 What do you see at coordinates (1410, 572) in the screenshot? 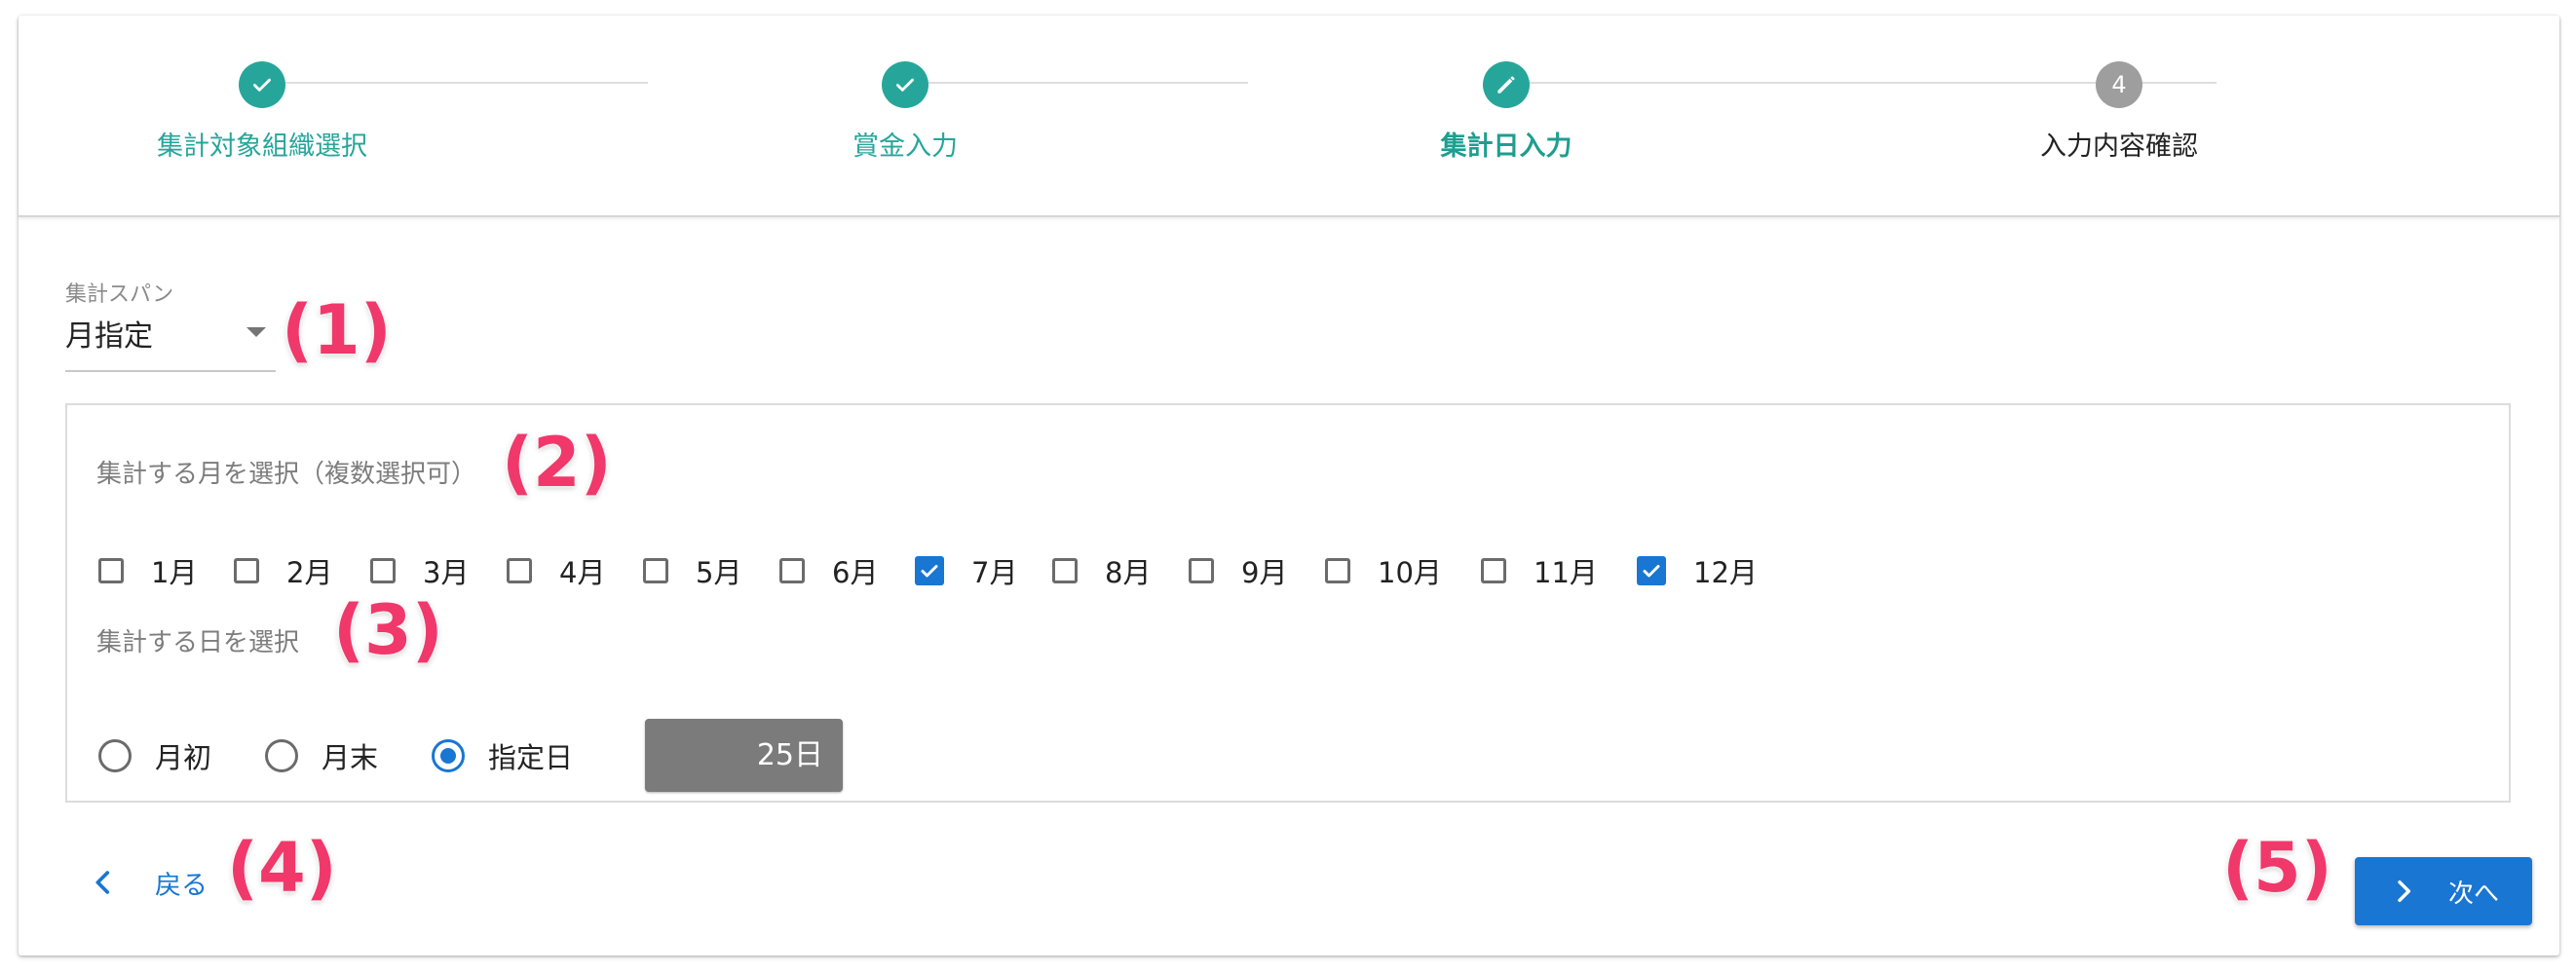
I see `month-label: 10月` at bounding box center [1410, 572].